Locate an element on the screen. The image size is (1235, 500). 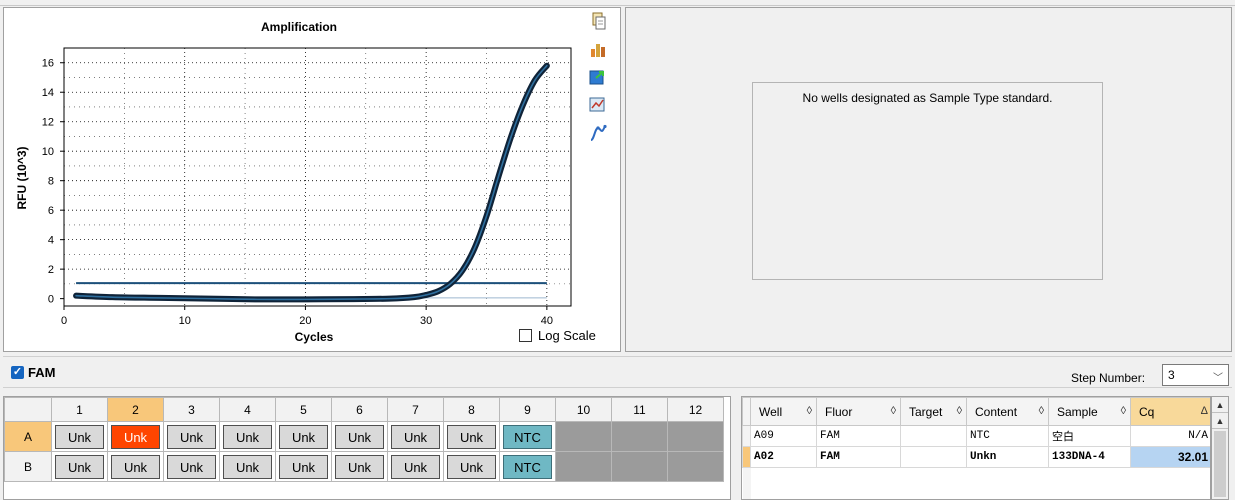
results-row-indicator-header is located at coordinates (746, 411).